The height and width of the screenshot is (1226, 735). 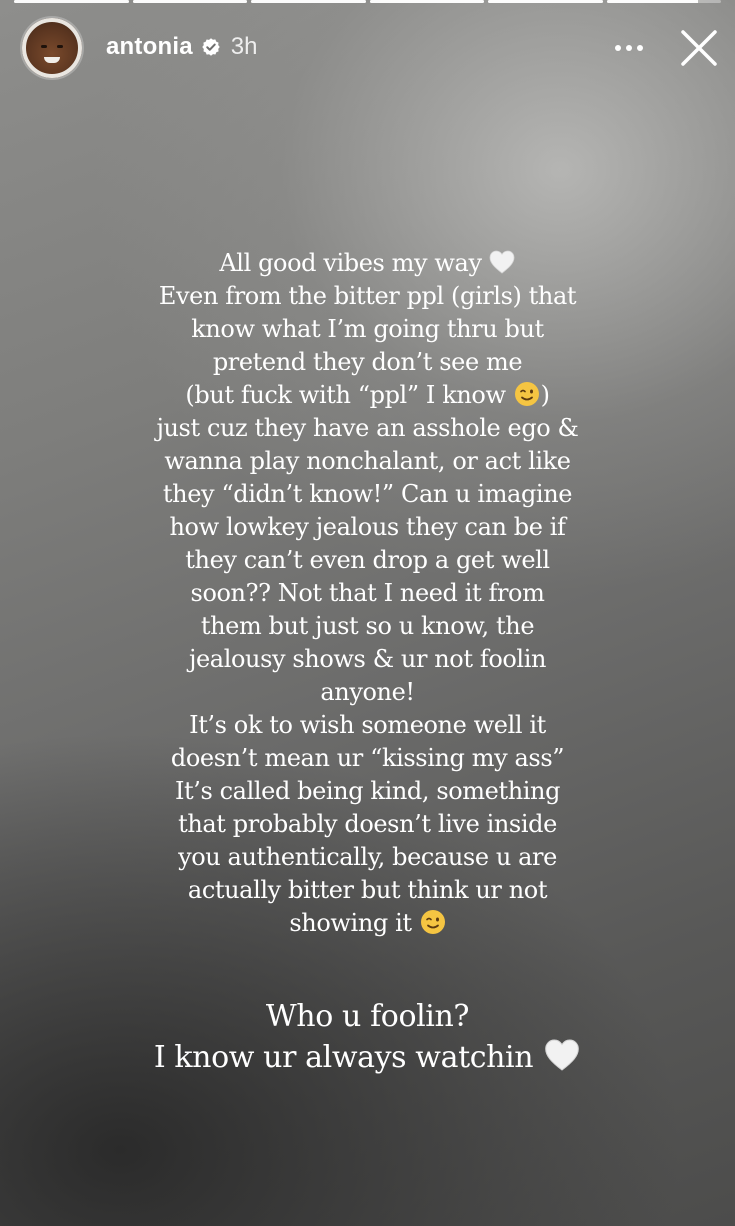 I want to click on story-line: All good vibes my way, so click(x=367, y=263).